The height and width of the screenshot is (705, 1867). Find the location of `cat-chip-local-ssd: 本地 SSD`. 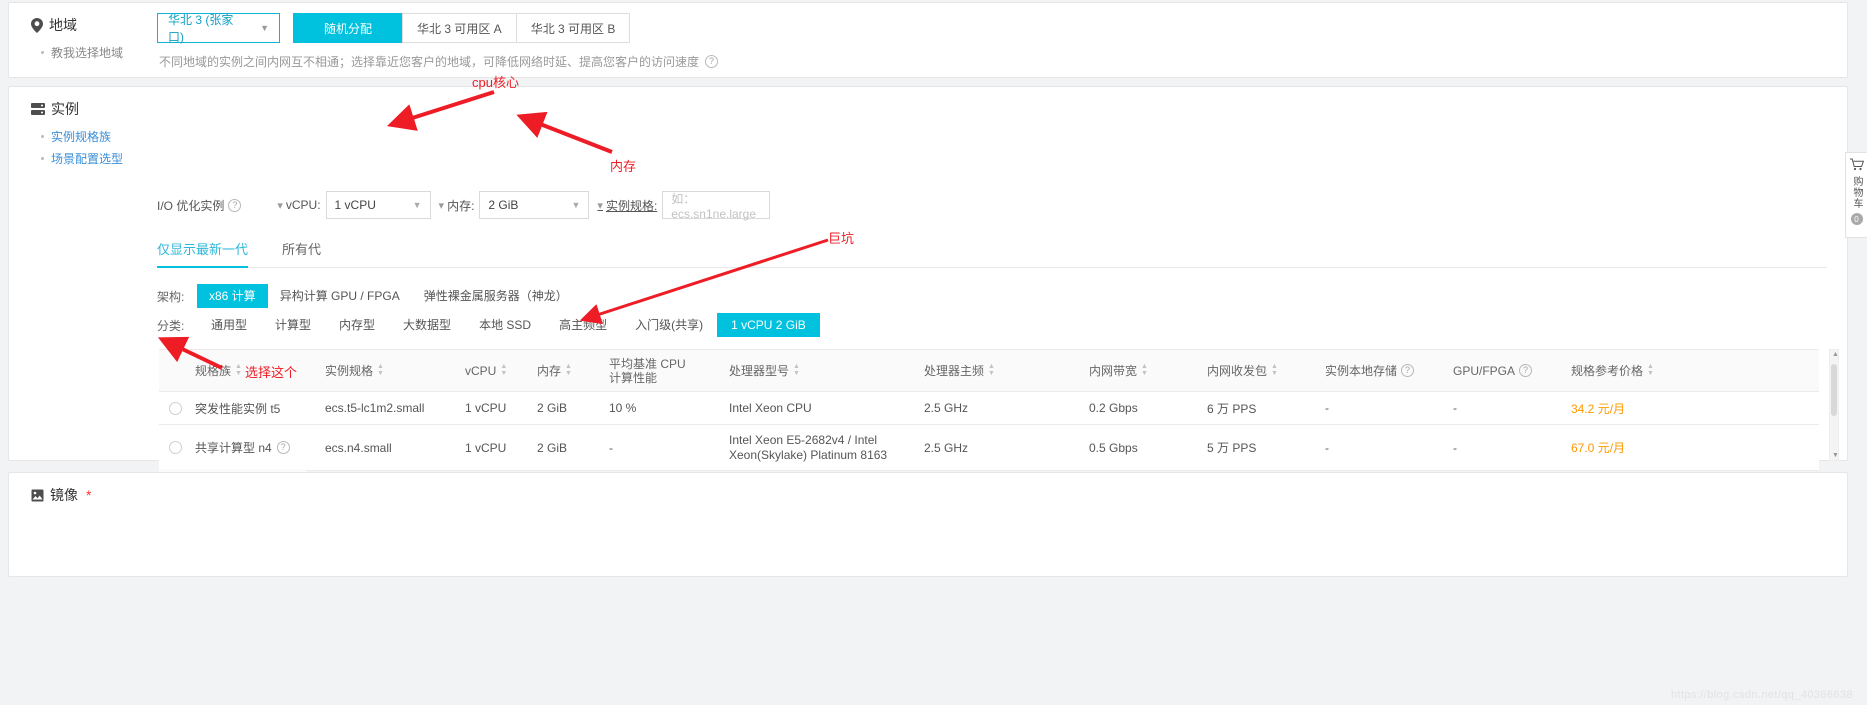

cat-chip-local-ssd: 本地 SSD is located at coordinates (505, 325).